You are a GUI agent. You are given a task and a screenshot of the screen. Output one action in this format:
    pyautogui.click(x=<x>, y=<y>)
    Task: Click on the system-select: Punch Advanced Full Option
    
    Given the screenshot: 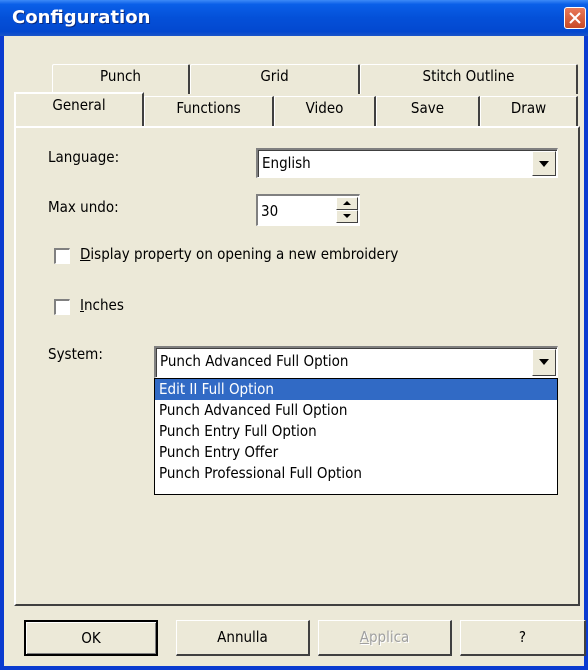 What is the action you would take?
    pyautogui.click(x=356, y=362)
    